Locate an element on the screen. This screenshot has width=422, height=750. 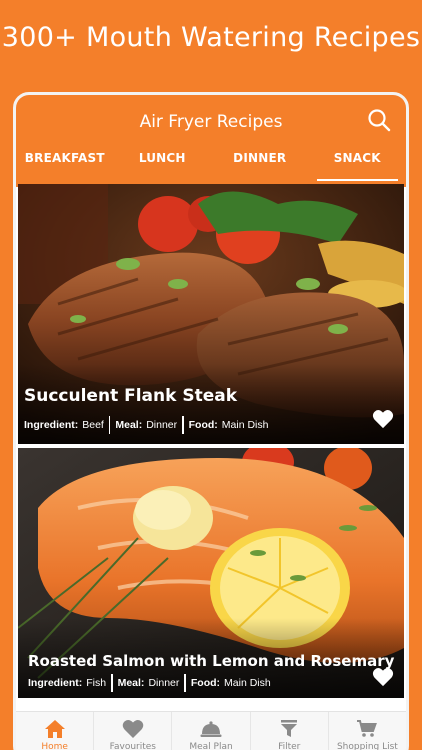
tab-dinner: DINNER is located at coordinates (260, 164).